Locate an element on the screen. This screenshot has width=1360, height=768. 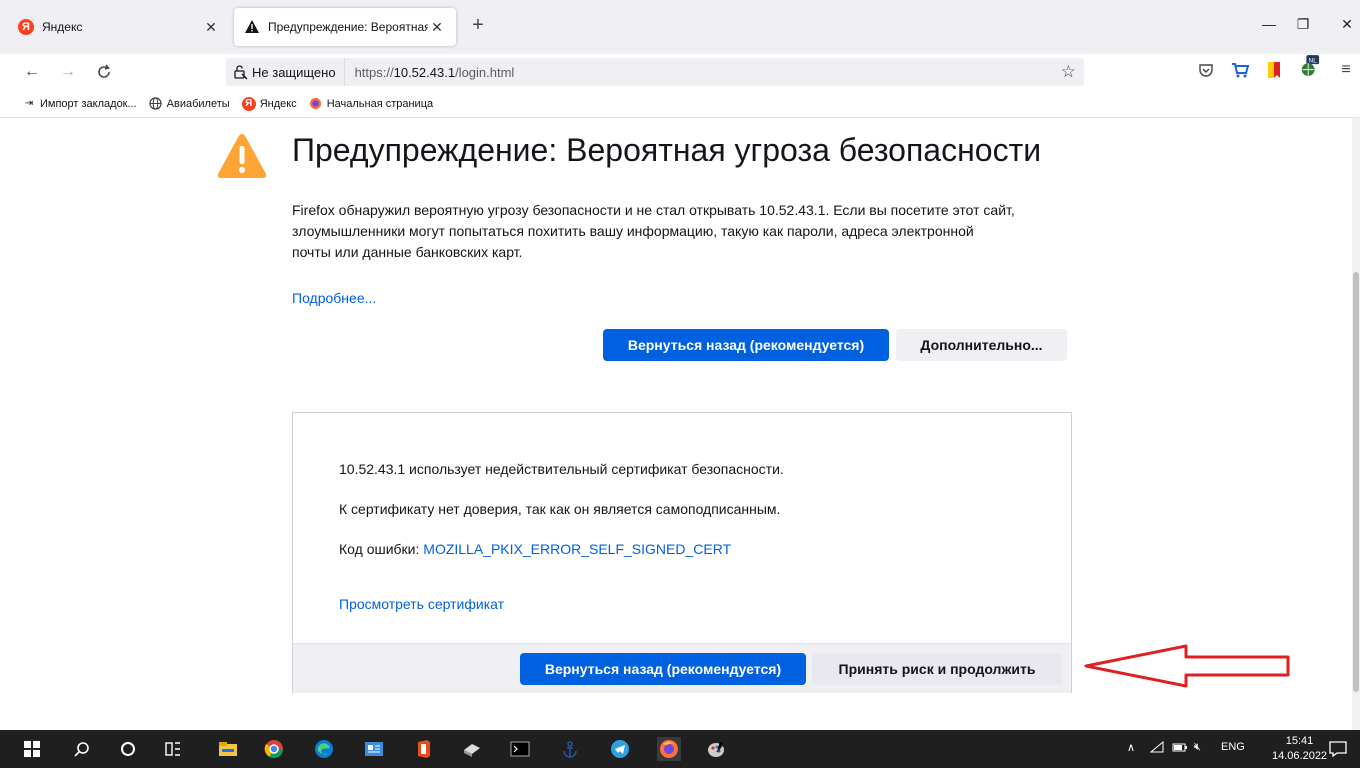
close-window-button: ✕ is located at coordinates (1346, 24).